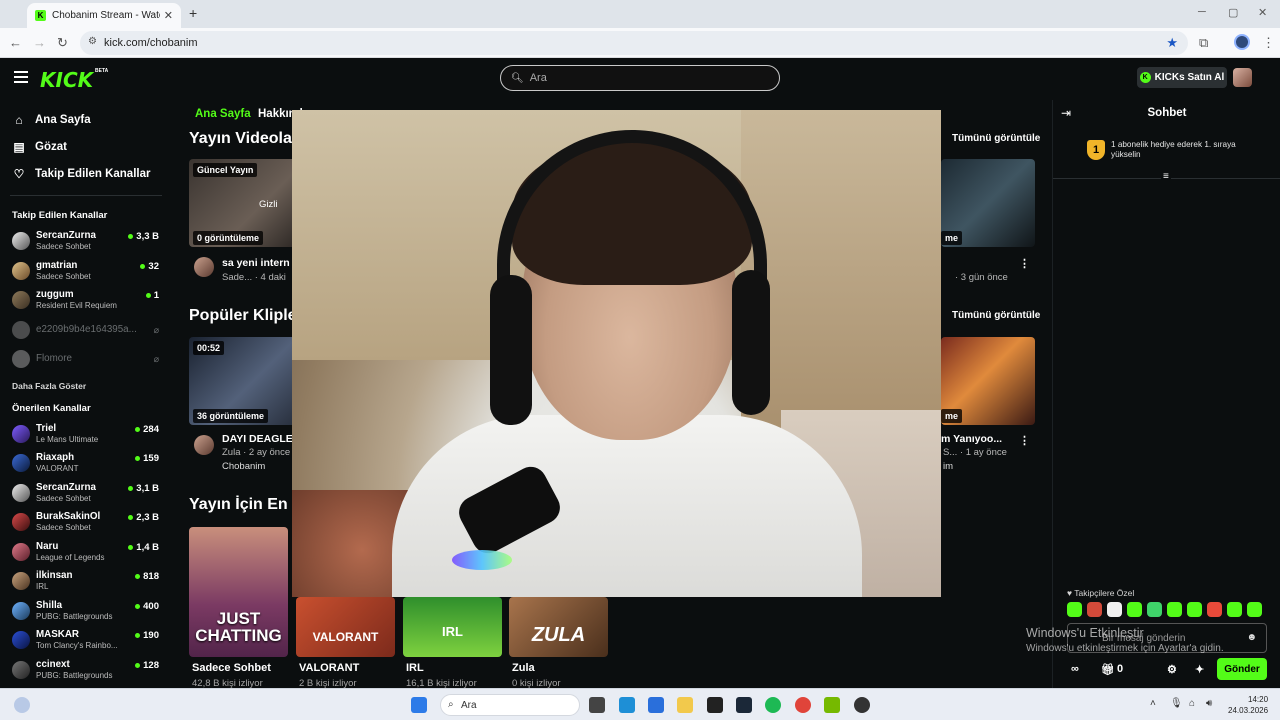 Image resolution: width=1280 pixels, height=720 pixels. I want to click on buy-kicks-button: K KICKs Satın Al, so click(1182, 77).